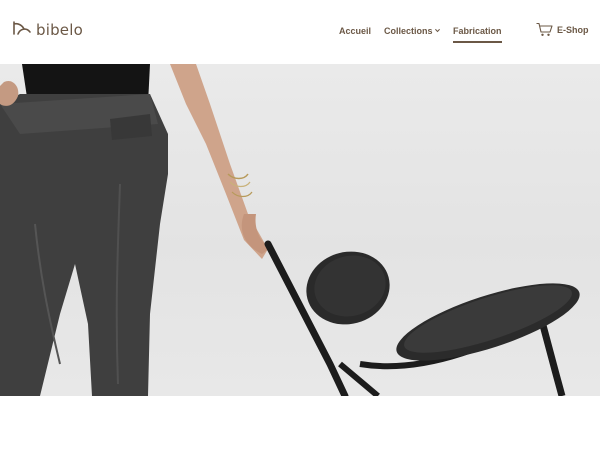  I want to click on content-area, so click(300, 423).